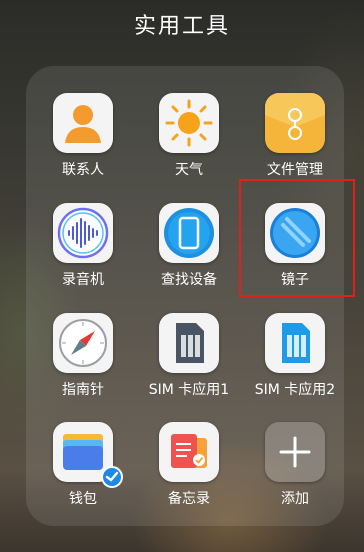 Image resolution: width=364 pixels, height=552 pixels. What do you see at coordinates (83, 170) in the screenshot?
I see `app-label: 联系人` at bounding box center [83, 170].